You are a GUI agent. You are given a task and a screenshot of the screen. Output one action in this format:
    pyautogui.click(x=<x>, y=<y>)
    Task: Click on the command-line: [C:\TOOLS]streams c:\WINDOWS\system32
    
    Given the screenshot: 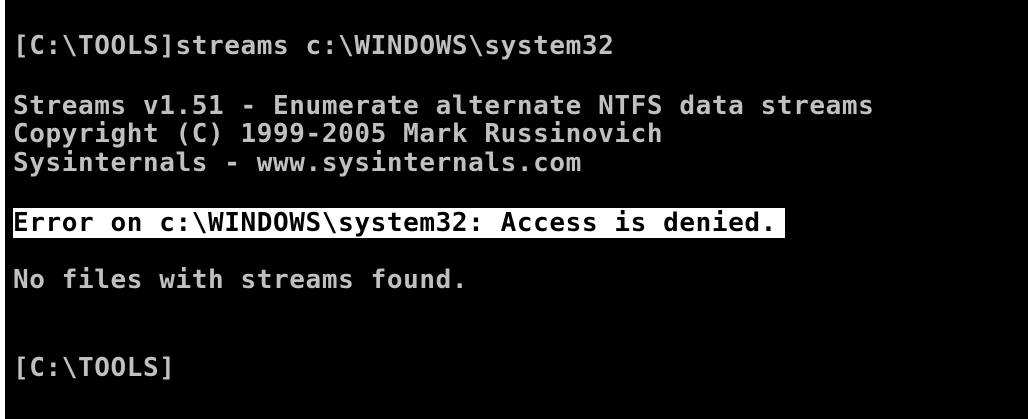 What is the action you would take?
    pyautogui.click(x=314, y=46)
    